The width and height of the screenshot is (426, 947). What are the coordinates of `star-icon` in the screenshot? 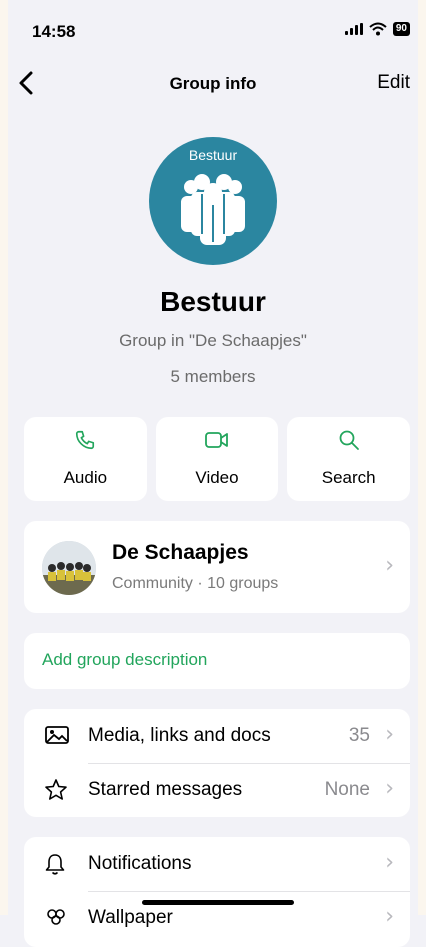 It's located at (56, 789).